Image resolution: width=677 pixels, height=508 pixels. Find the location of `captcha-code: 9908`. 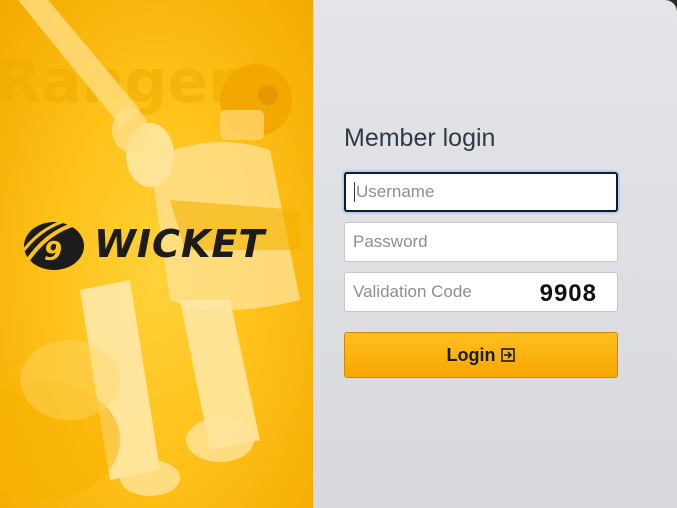

captcha-code: 9908 is located at coordinates (568, 294).